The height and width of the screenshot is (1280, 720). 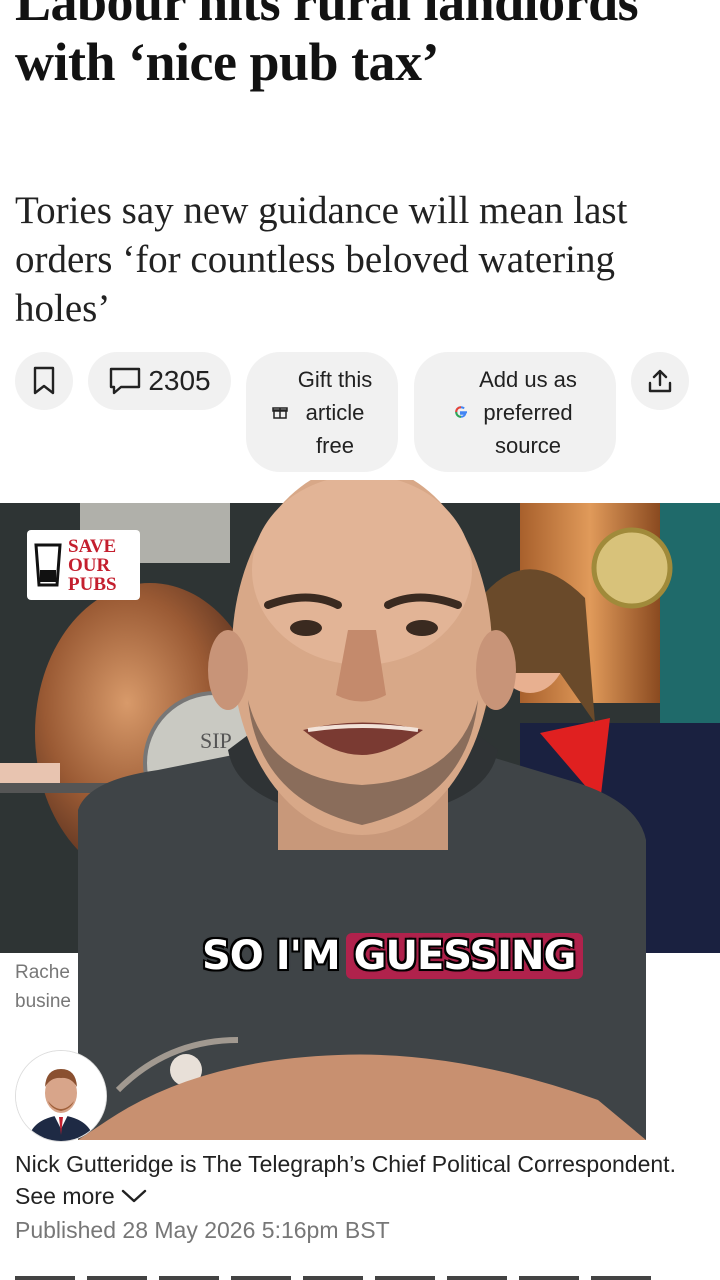 What do you see at coordinates (335, 445) in the screenshot?
I see `gift-label-line: free` at bounding box center [335, 445].